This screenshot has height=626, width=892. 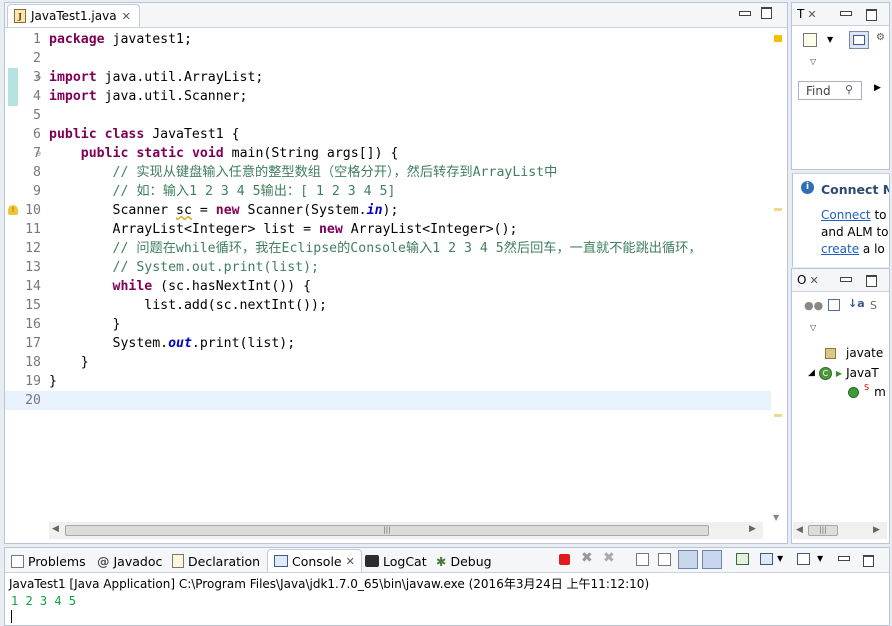 I want to click on create-link: create, so click(x=840, y=249).